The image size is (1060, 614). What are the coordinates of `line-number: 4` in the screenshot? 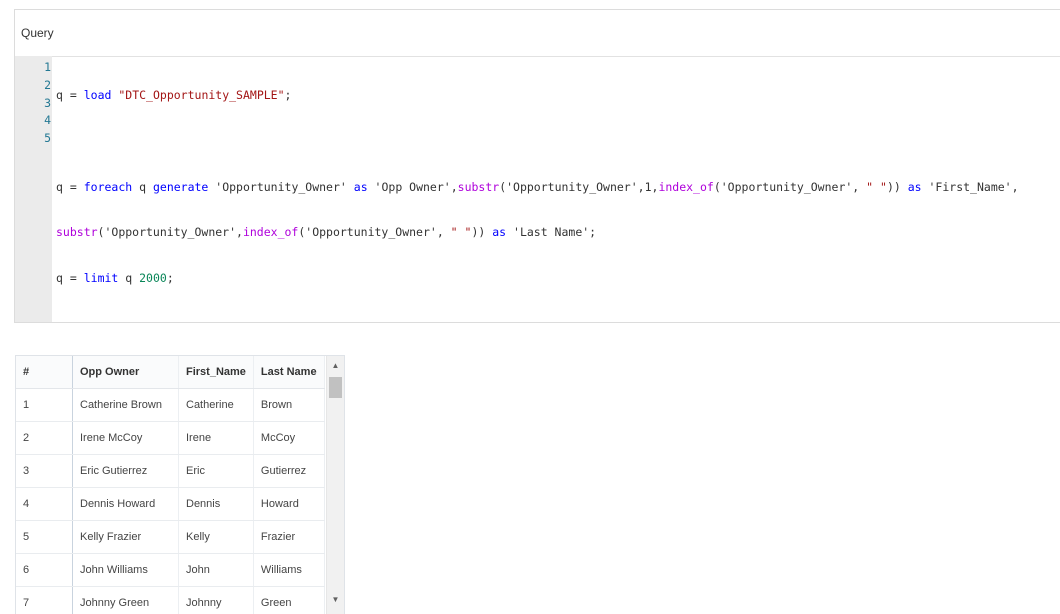 It's located at (47, 120).